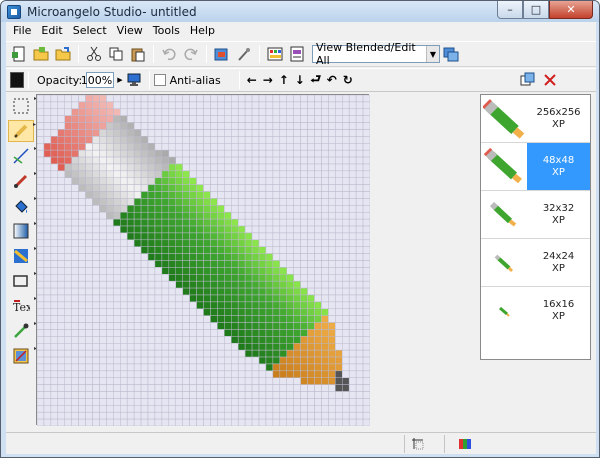  Describe the element at coordinates (22, 181) in the screenshot. I see `brush-tool` at that location.